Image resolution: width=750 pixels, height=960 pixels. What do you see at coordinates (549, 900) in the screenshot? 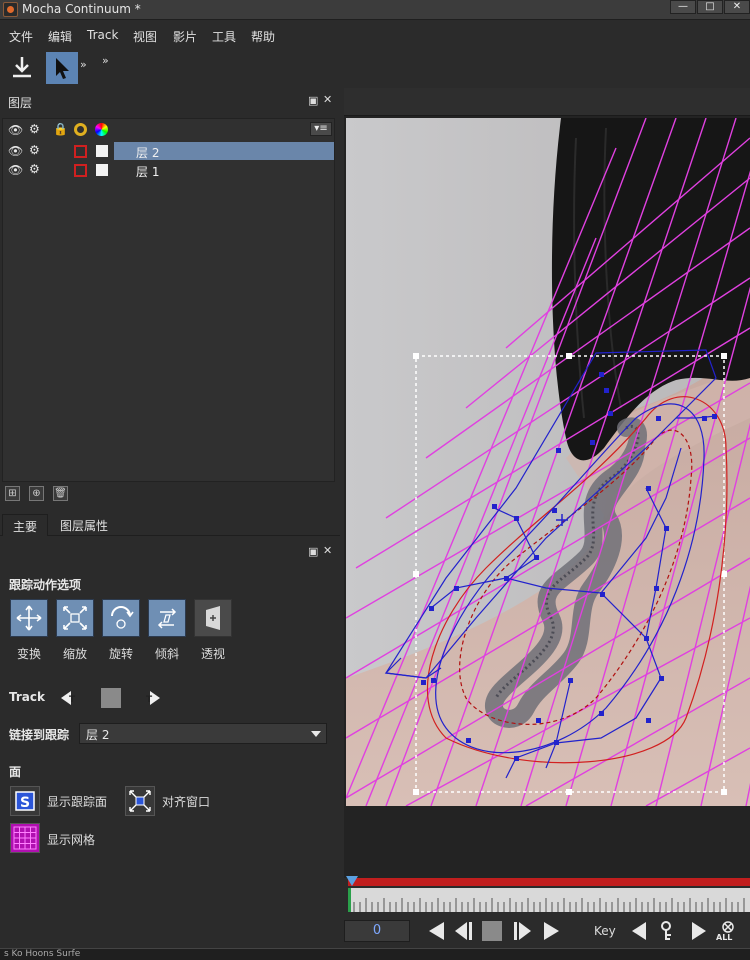
I see `timeline-ruler` at bounding box center [549, 900].